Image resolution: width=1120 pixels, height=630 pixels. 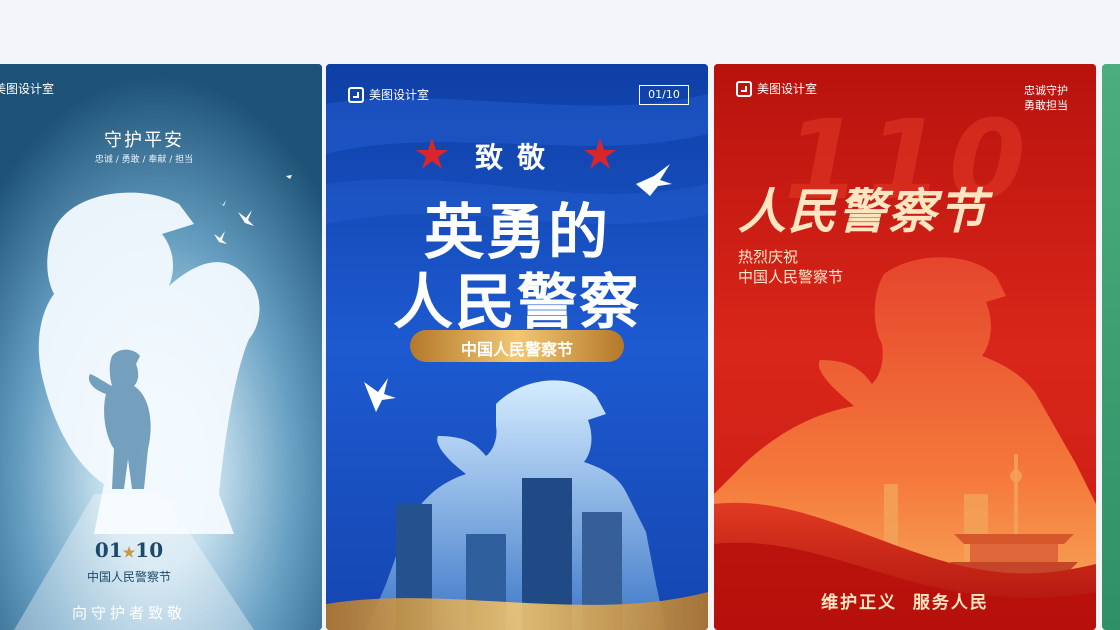 I want to click on date-day: 10, so click(x=149, y=550).